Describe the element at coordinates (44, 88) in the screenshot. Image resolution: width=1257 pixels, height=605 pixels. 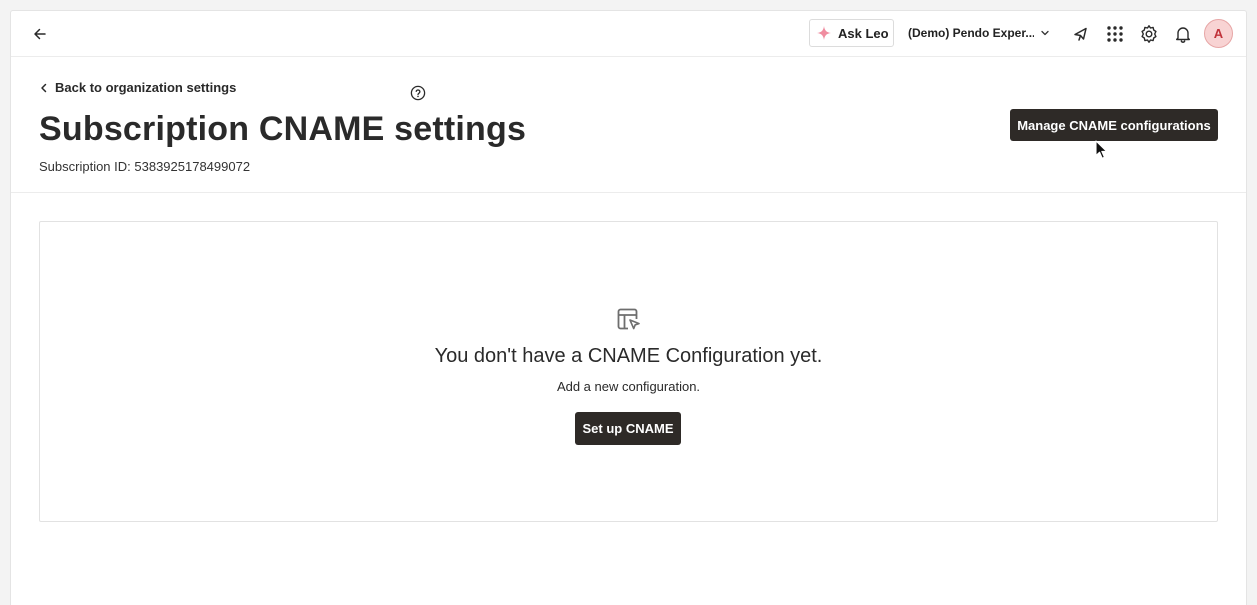
I see `chevron-left-icon` at that location.